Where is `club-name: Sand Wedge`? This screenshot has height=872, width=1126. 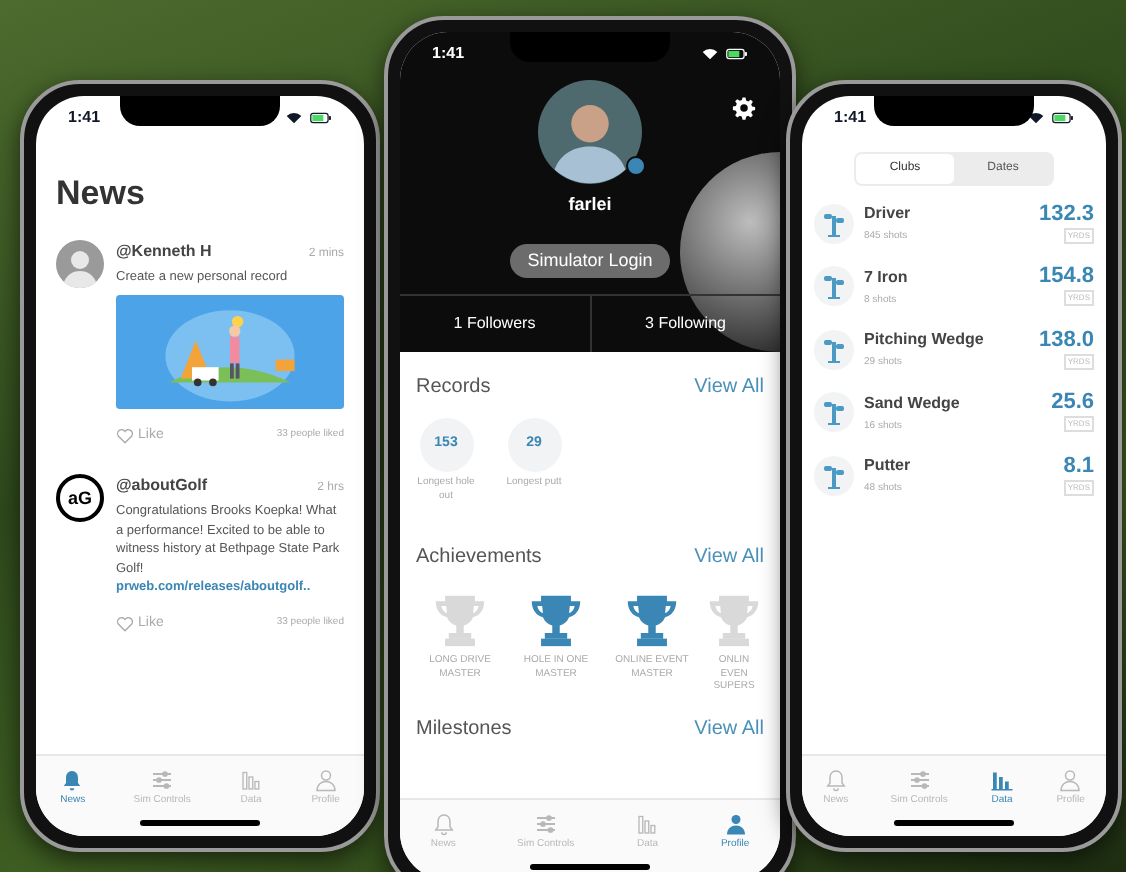
club-name: Sand Wedge is located at coordinates (913, 403).